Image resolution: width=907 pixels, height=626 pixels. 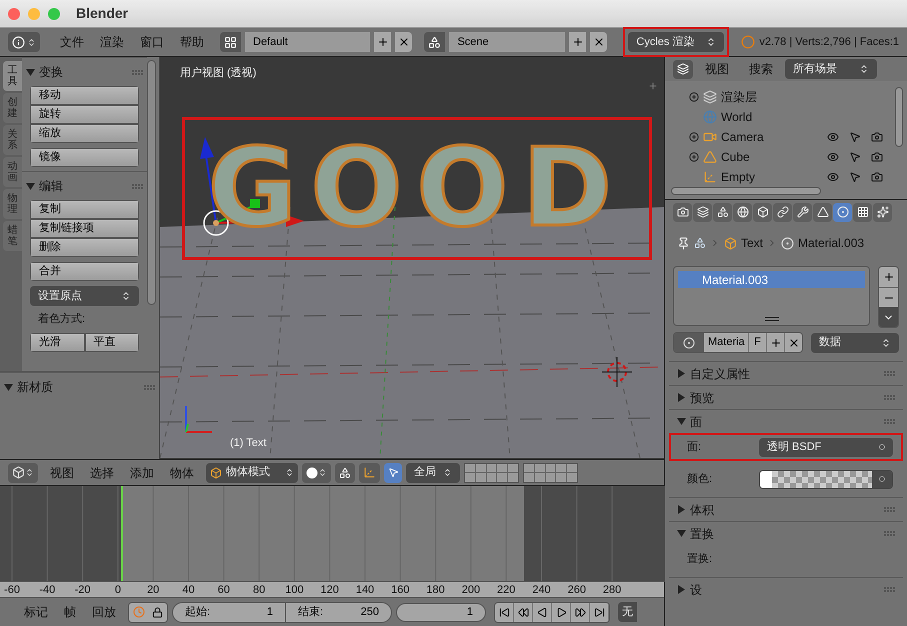 What do you see at coordinates (720, 373) in the screenshot?
I see `panel-title: 自定义属性` at bounding box center [720, 373].